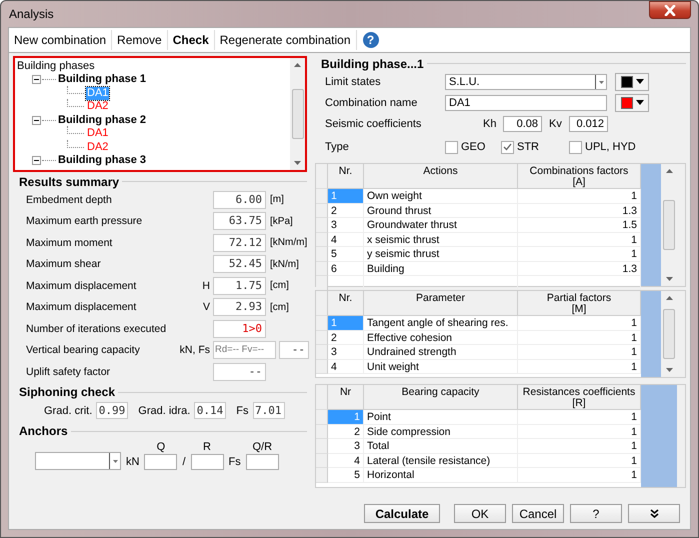 Image resolution: width=699 pixels, height=538 pixels. What do you see at coordinates (97, 328) in the screenshot?
I see `field-label: Number of iterations executed` at bounding box center [97, 328].